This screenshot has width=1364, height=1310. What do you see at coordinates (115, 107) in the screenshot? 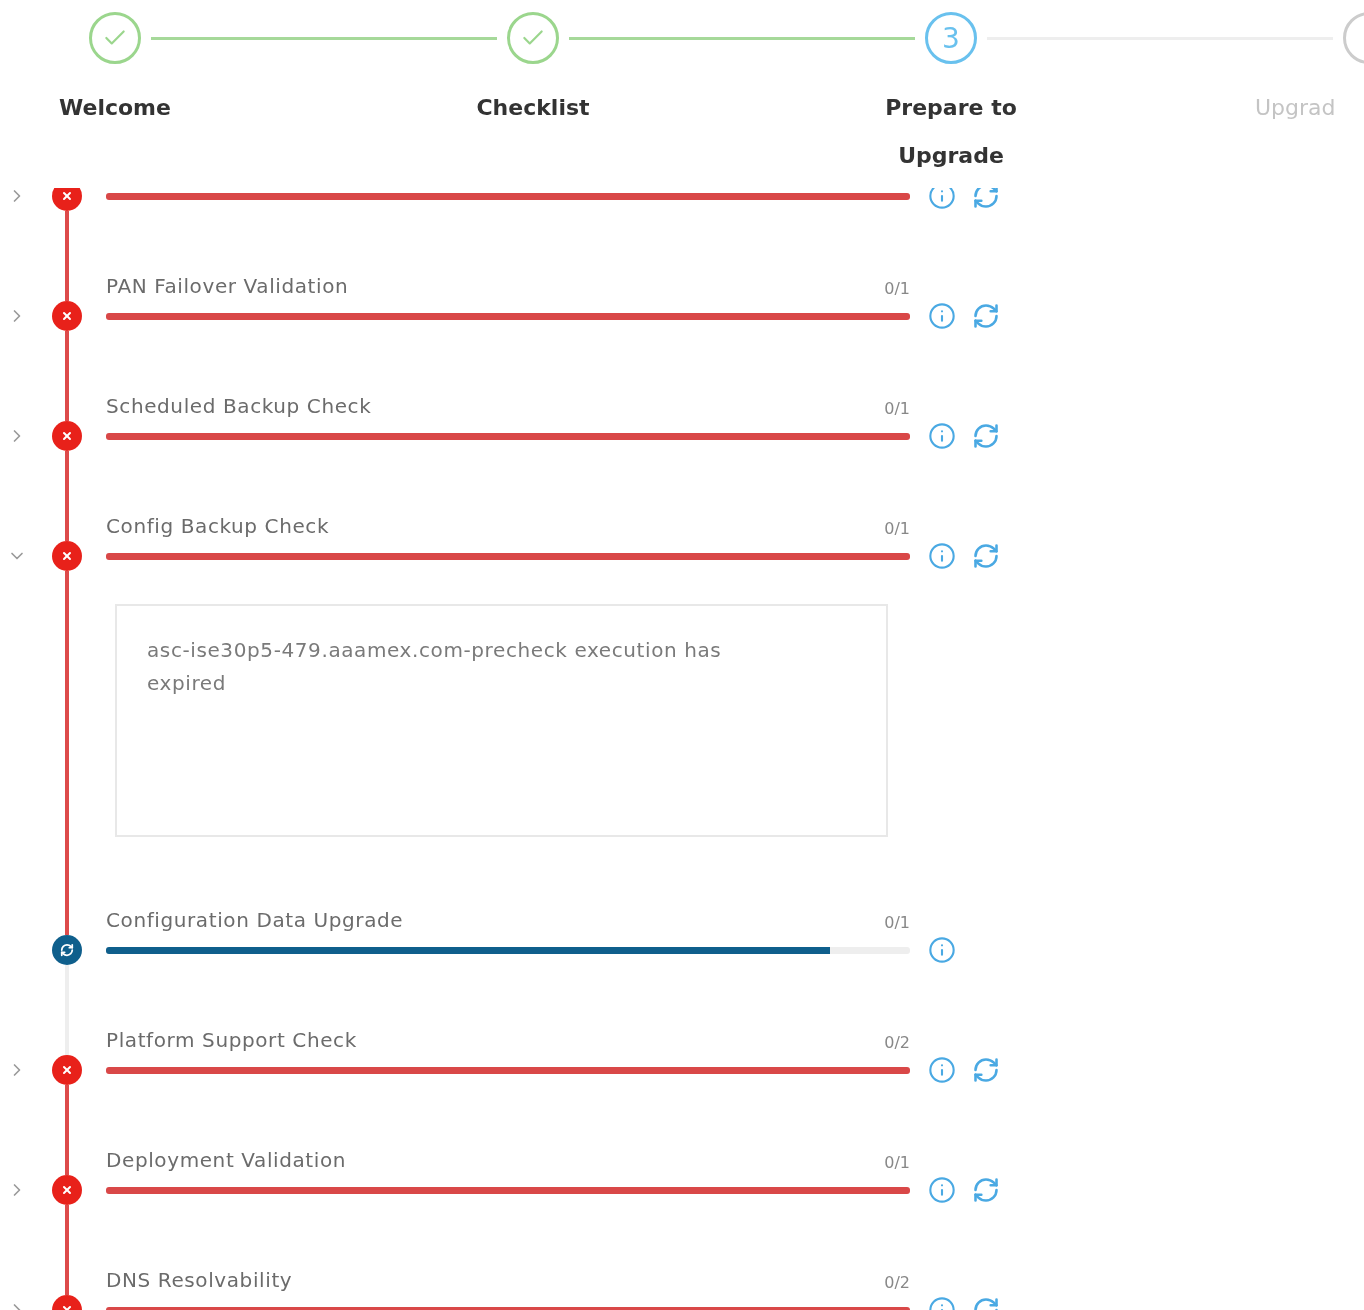
I see `step-label: Welcome` at bounding box center [115, 107].